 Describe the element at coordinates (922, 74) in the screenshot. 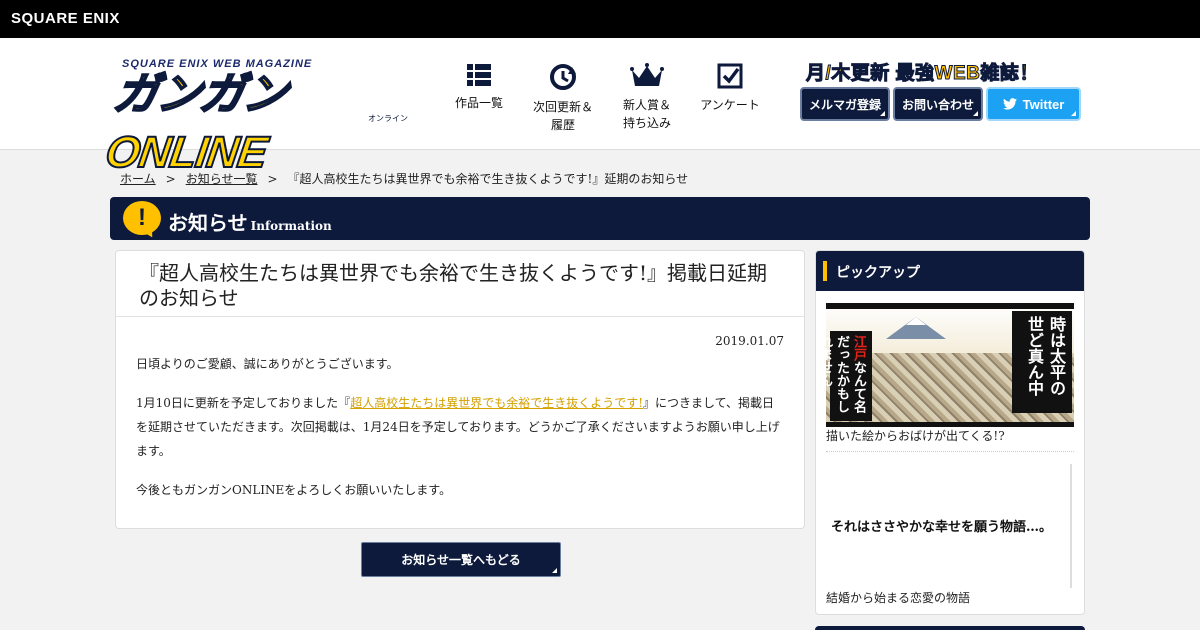

I see `tagline: 月/木更新 最強WEB雑誌！` at that location.